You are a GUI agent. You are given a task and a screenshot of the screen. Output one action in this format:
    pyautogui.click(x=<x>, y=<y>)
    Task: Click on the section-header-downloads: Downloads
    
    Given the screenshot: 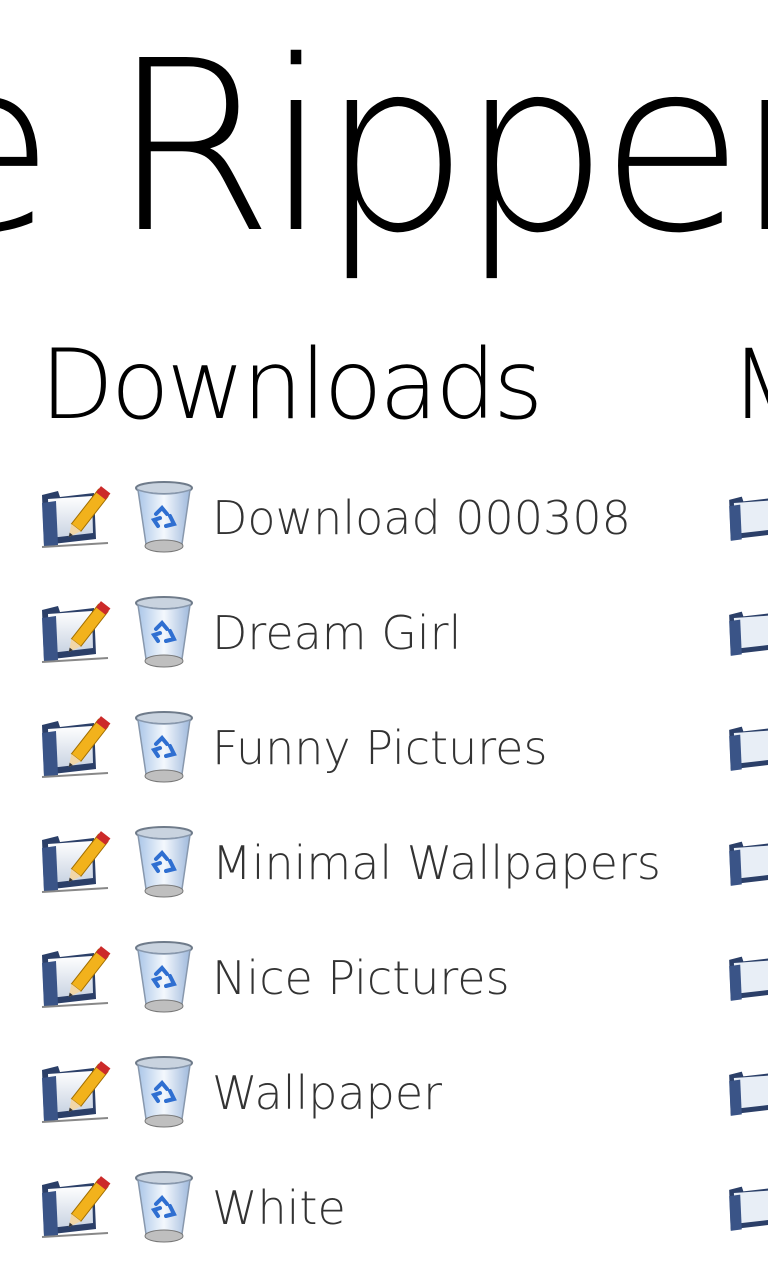 What is the action you would take?
    pyautogui.click(x=291, y=385)
    